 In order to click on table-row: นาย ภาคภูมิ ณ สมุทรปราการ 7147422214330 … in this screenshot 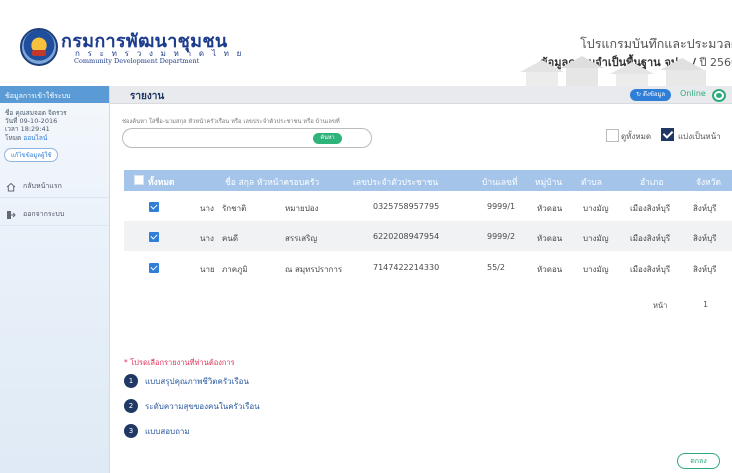, I will do `click(428, 267)`.